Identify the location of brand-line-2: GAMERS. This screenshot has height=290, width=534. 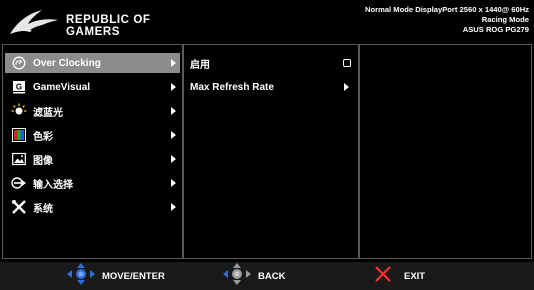
(93, 32).